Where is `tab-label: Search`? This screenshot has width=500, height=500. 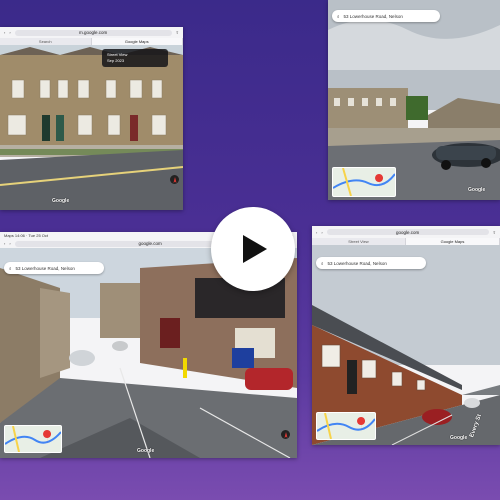 tab-label: Search is located at coordinates (45, 41).